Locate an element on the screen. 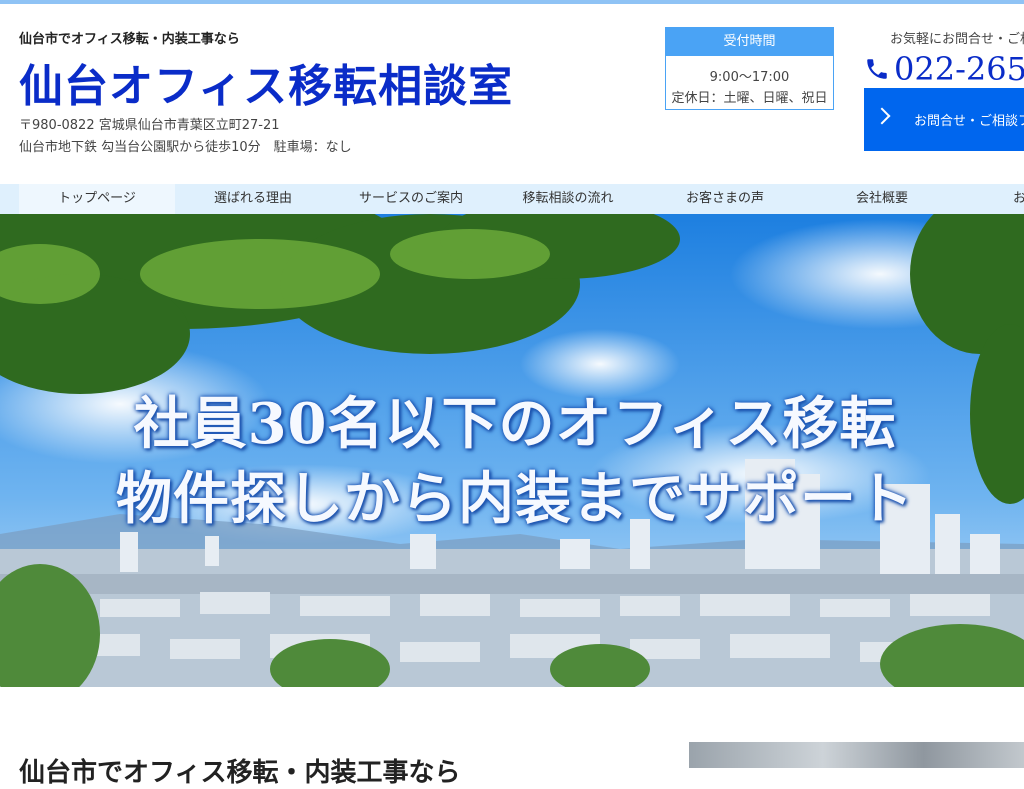  hours-closed-days: 定休日：土曜、日曜、祝日 is located at coordinates (749, 98).